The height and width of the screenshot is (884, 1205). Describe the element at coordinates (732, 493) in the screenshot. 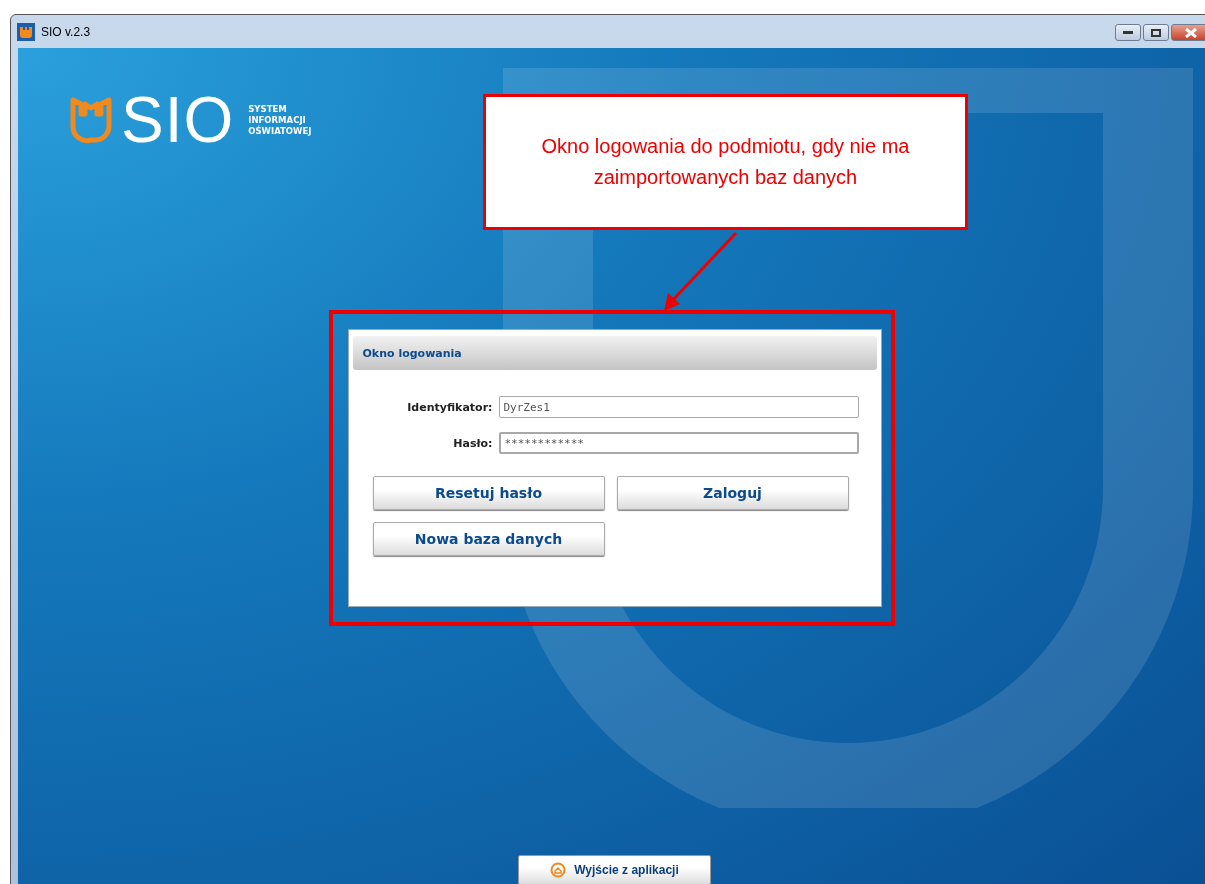

I see `dialog-button: Zaloguj` at that location.